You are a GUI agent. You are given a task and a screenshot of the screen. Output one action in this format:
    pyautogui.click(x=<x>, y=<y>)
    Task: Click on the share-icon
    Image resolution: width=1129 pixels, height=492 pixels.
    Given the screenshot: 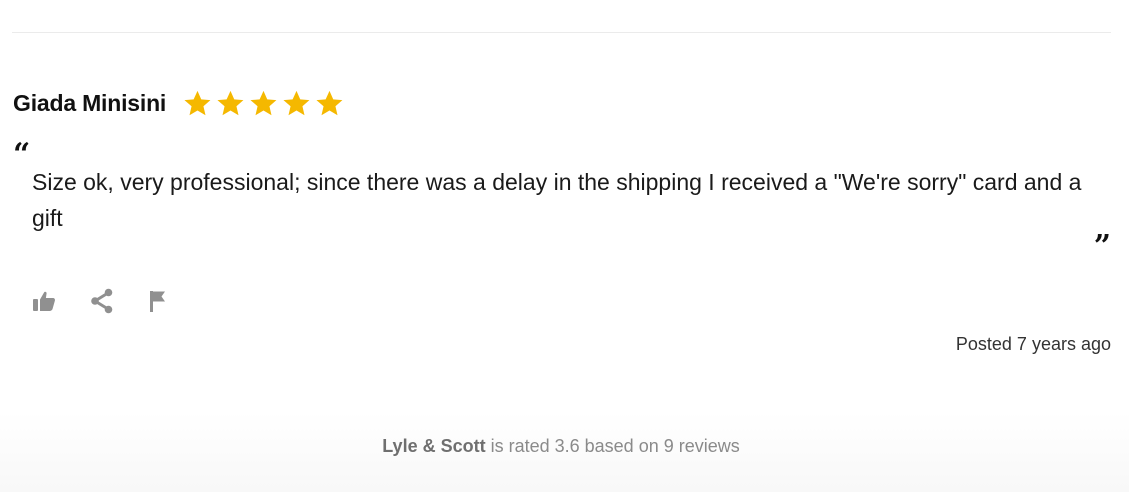 What is the action you would take?
    pyautogui.click(x=102, y=301)
    